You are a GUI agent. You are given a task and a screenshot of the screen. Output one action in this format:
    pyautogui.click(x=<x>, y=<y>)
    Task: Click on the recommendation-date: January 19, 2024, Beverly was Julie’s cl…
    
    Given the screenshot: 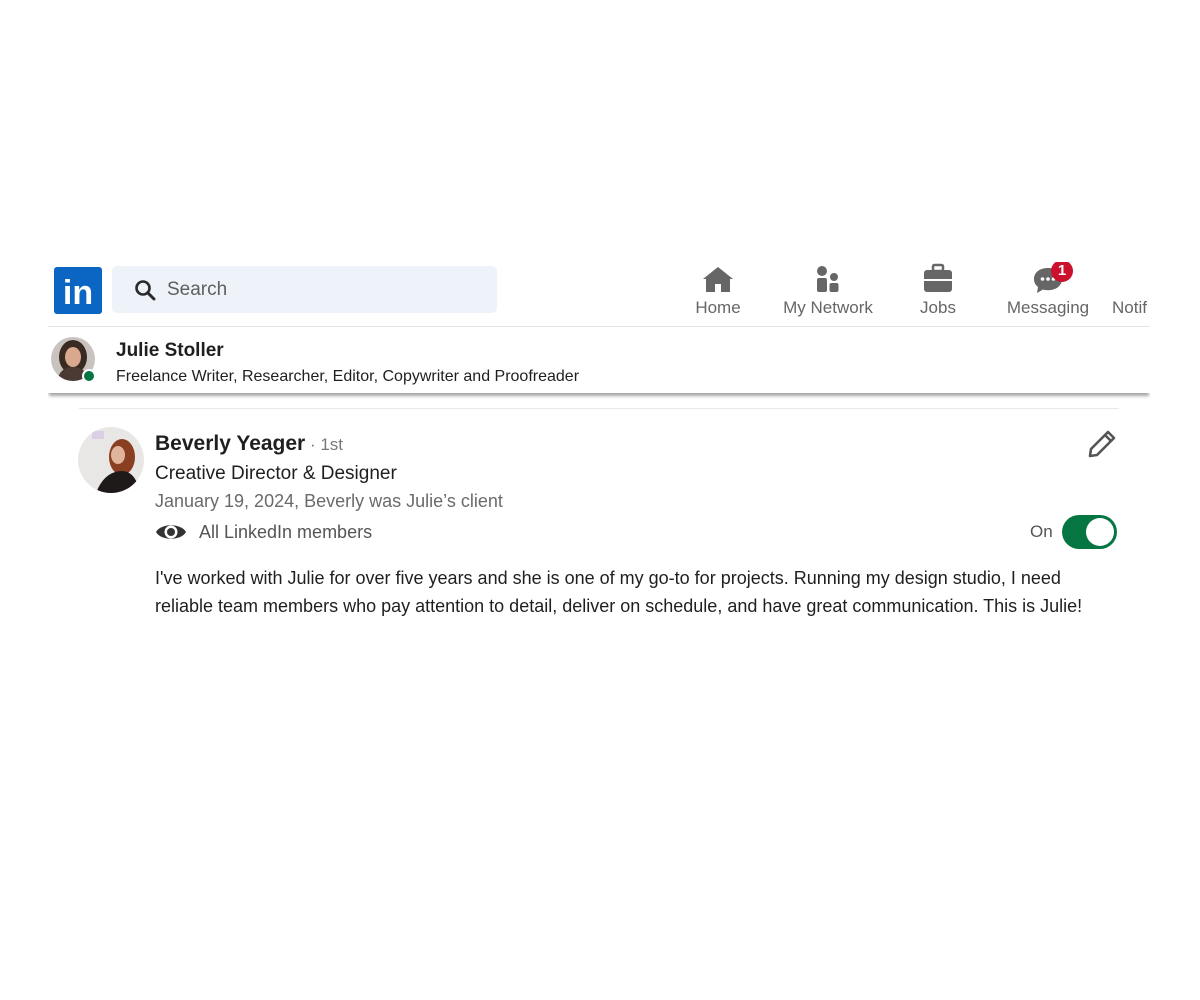 What is the action you would take?
    pyautogui.click(x=329, y=501)
    